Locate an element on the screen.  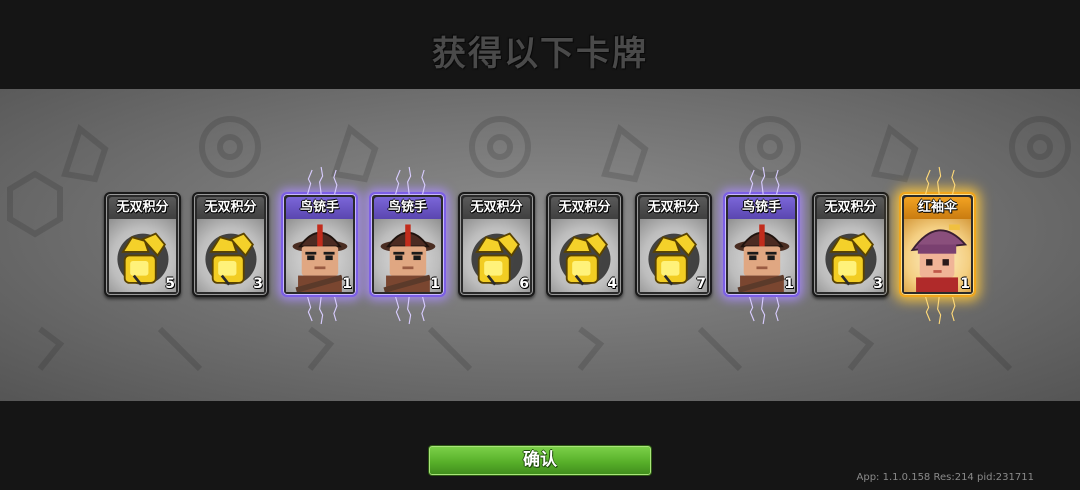
reward-card: 红袖伞 1 is located at coordinates (937, 245).